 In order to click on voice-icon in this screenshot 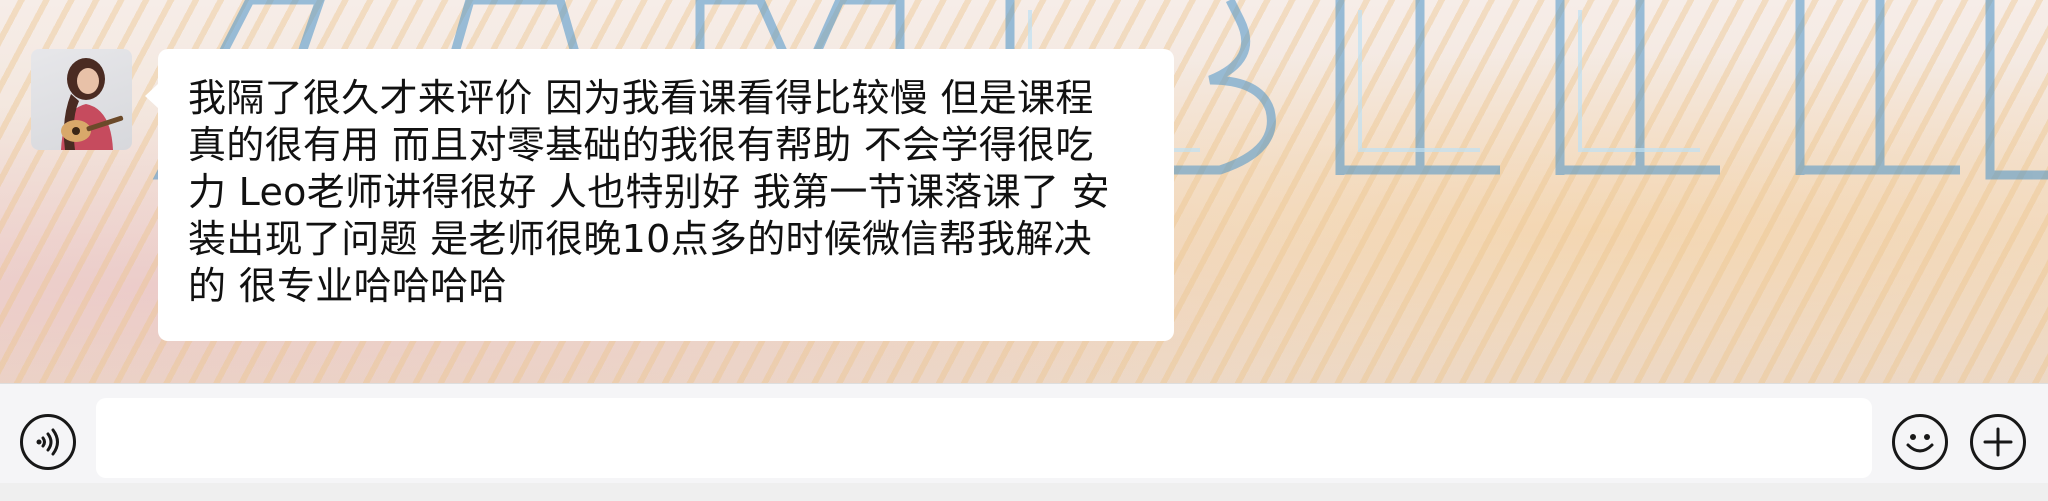, I will do `click(47, 442)`.